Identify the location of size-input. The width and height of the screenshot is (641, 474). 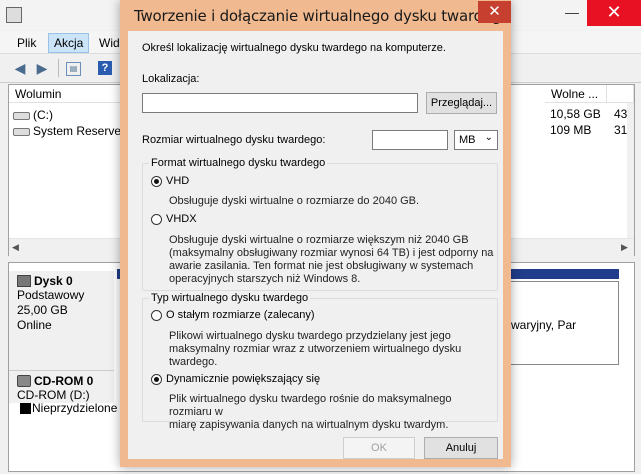
(410, 140).